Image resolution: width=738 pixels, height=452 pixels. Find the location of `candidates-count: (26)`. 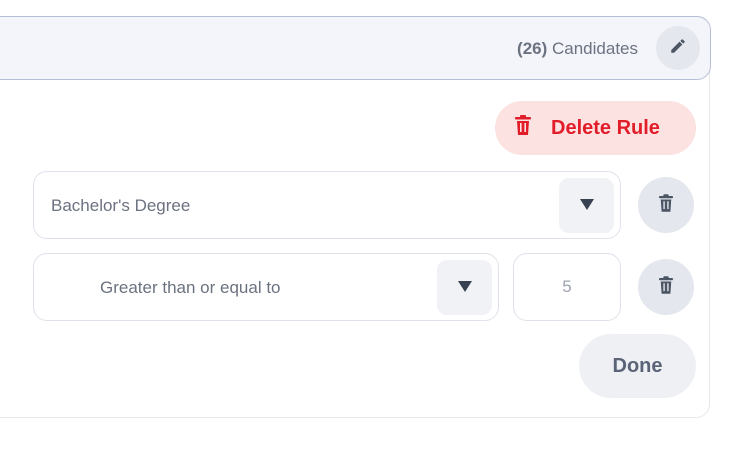

candidates-count: (26) is located at coordinates (532, 48).